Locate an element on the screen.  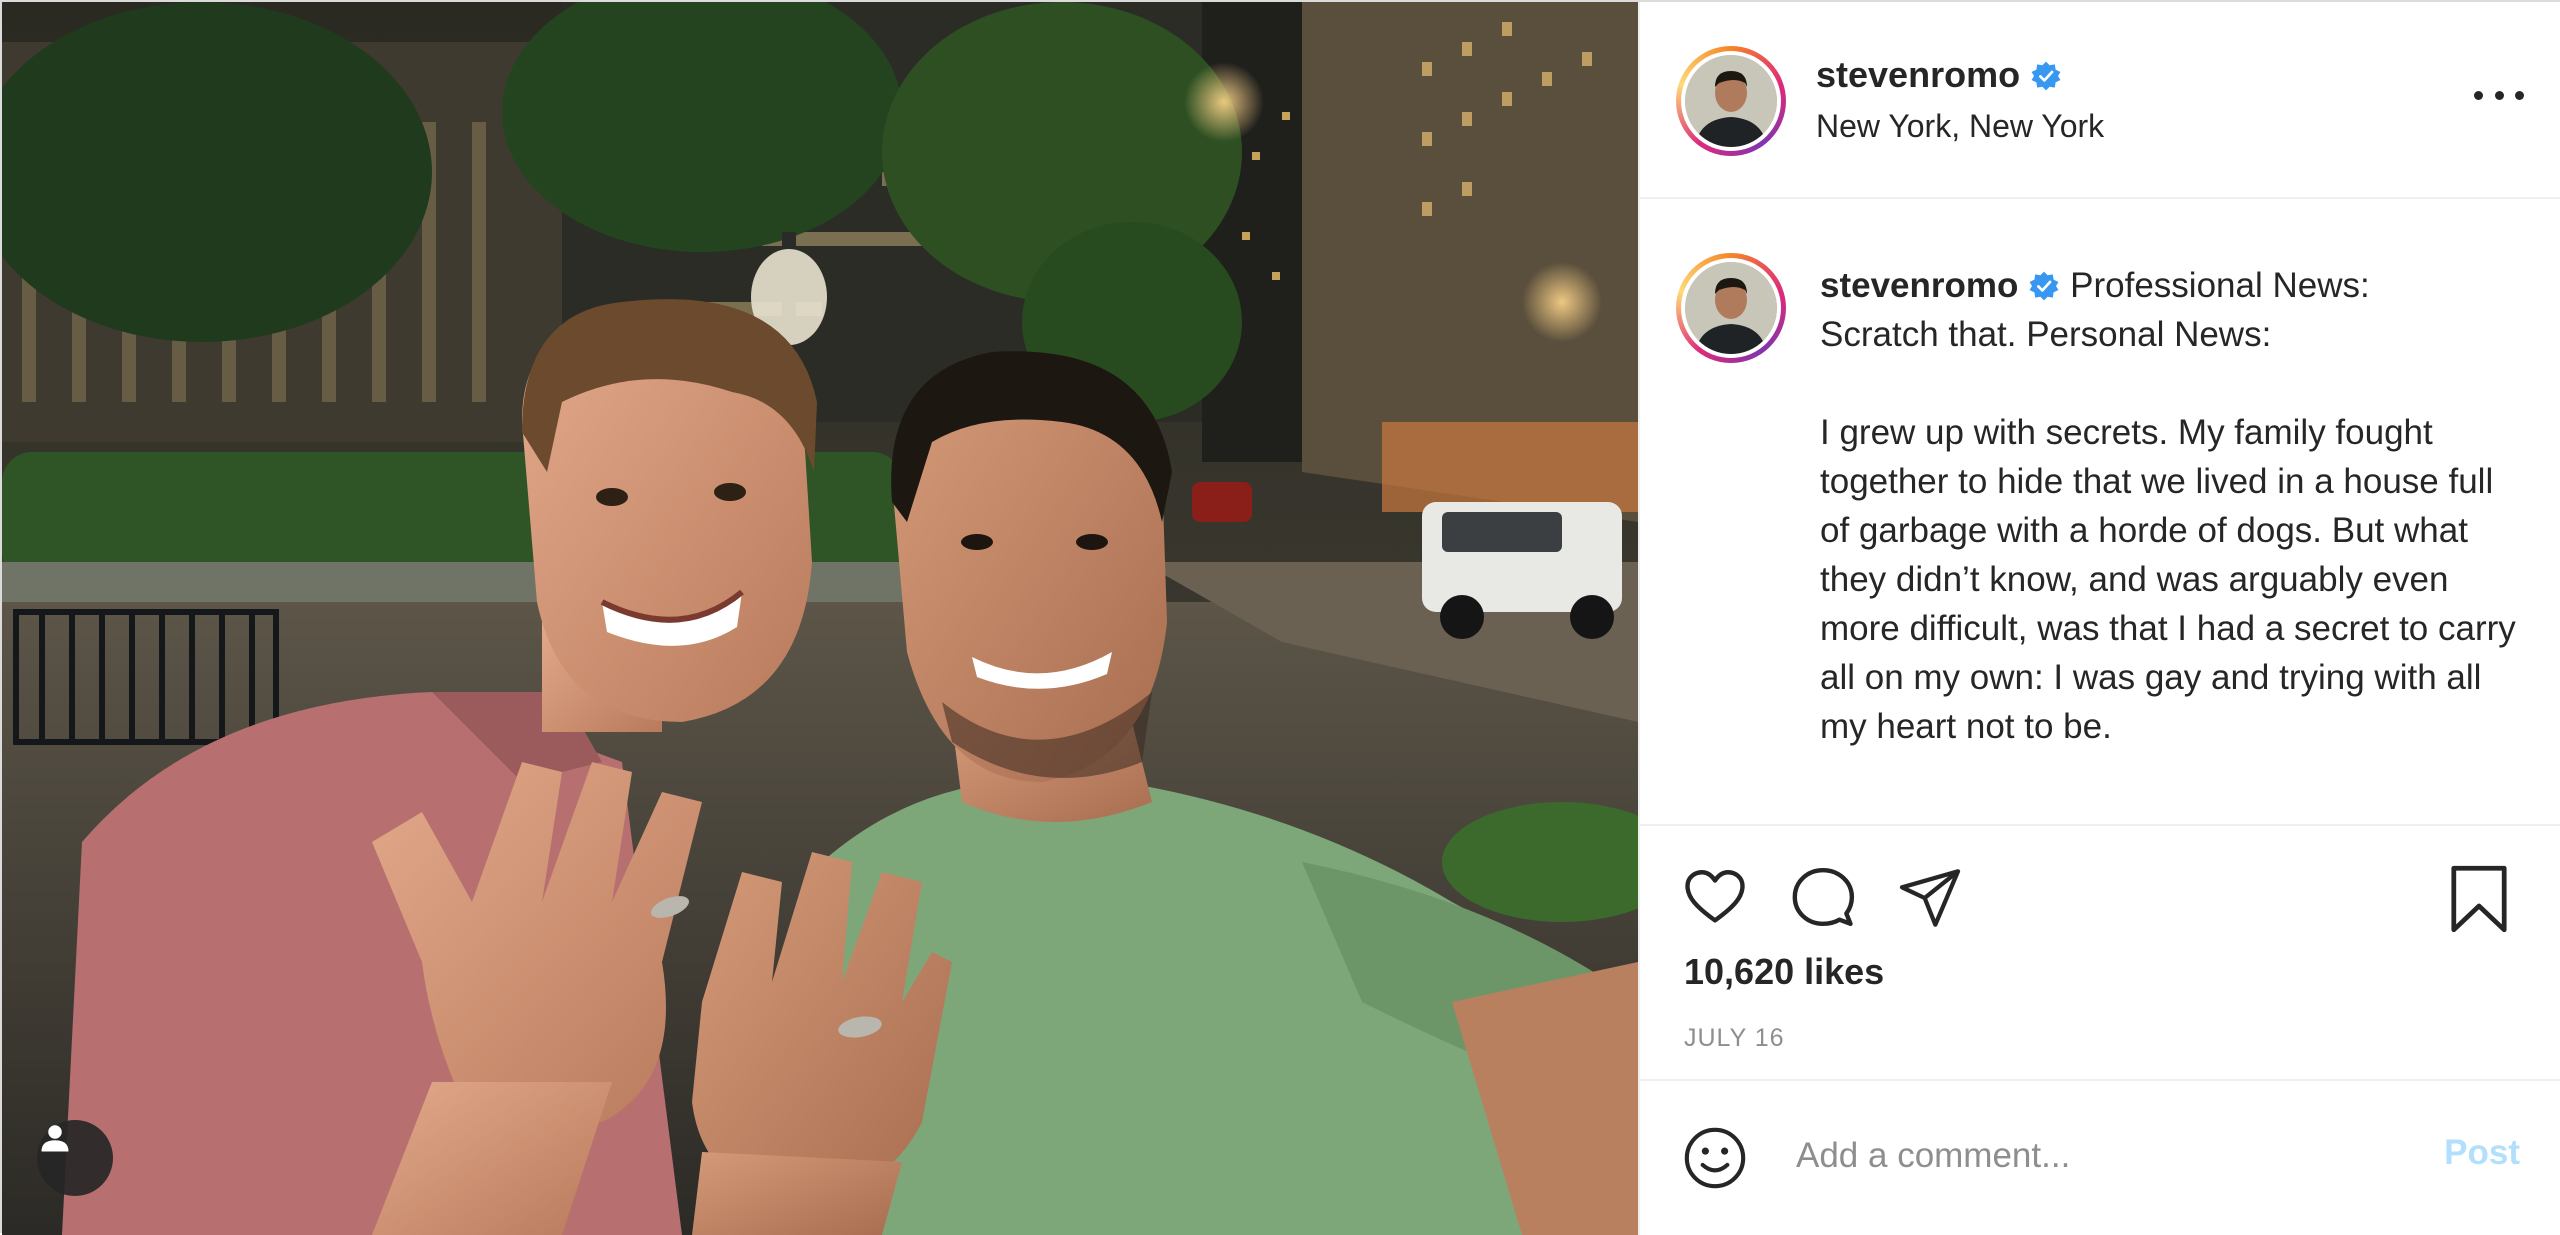
smiley-icon is located at coordinates (1715, 1158).